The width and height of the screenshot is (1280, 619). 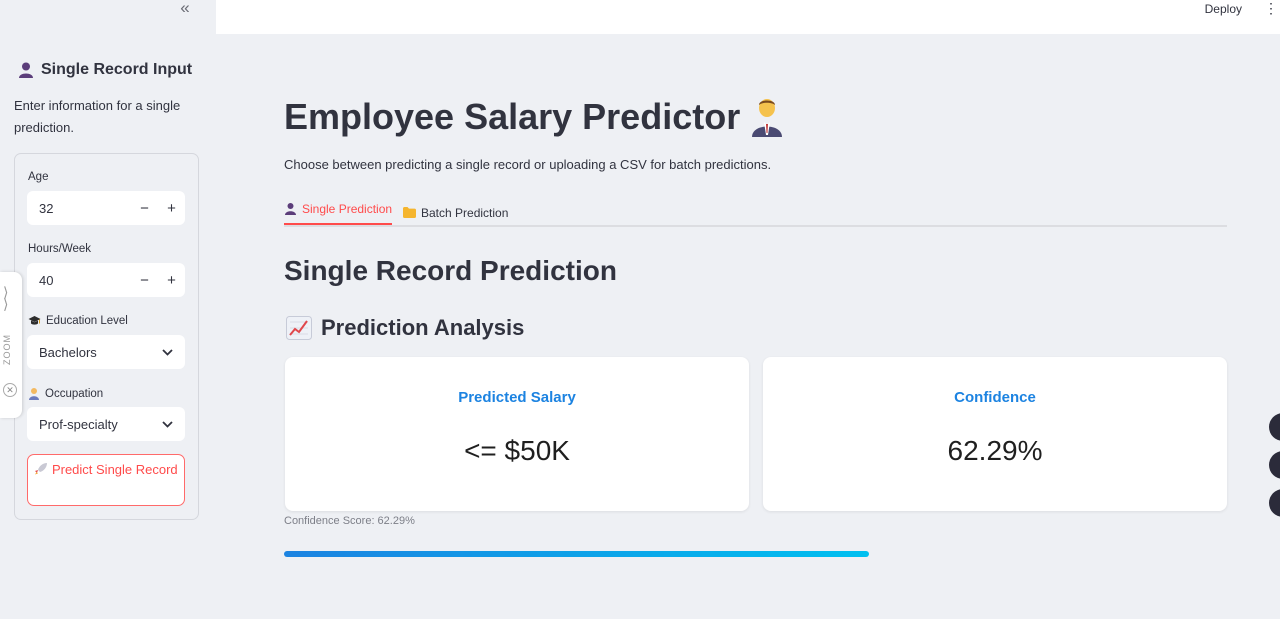 What do you see at coordinates (755, 211) in the screenshot?
I see `tab-bar: Single Prediction Batch Prediction` at bounding box center [755, 211].